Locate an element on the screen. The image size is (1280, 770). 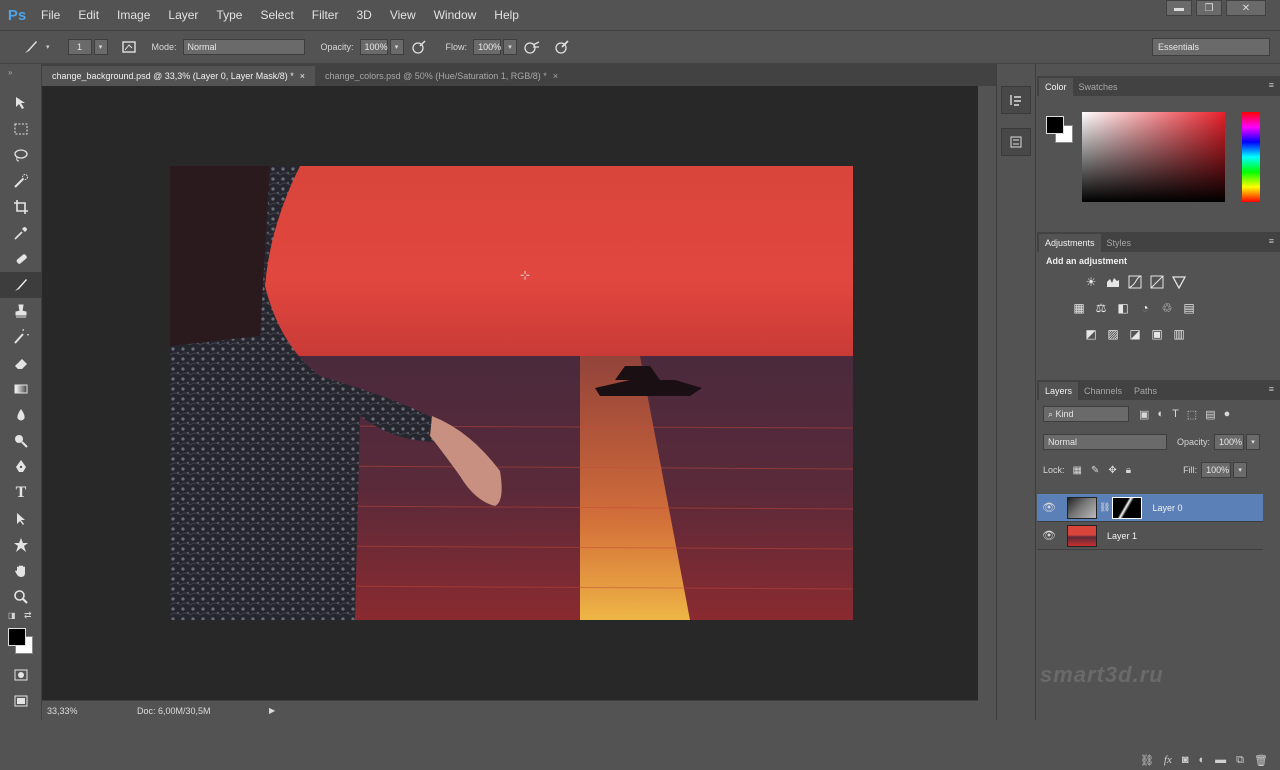
menu-select: Select is located at coordinates (276, 15).